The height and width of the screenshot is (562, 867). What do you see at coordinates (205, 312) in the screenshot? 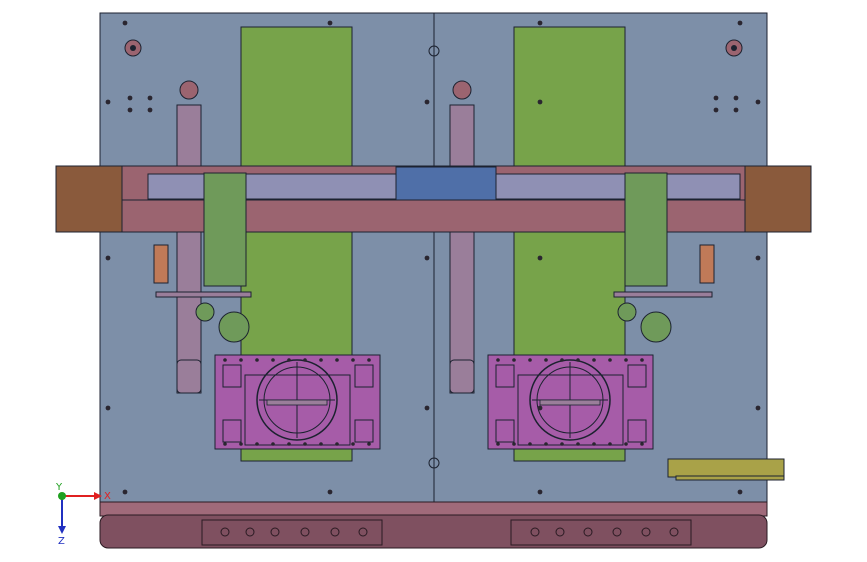
I see `pulley-left` at bounding box center [205, 312].